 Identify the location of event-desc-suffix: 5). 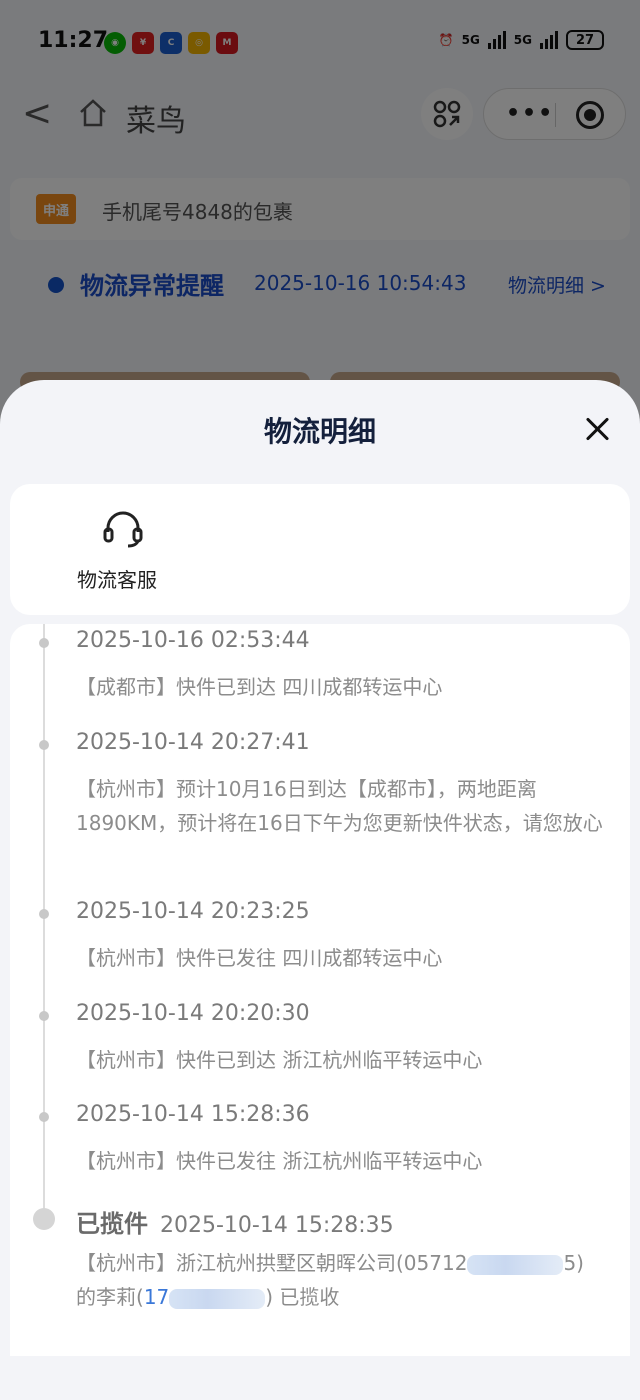
(573, 1263).